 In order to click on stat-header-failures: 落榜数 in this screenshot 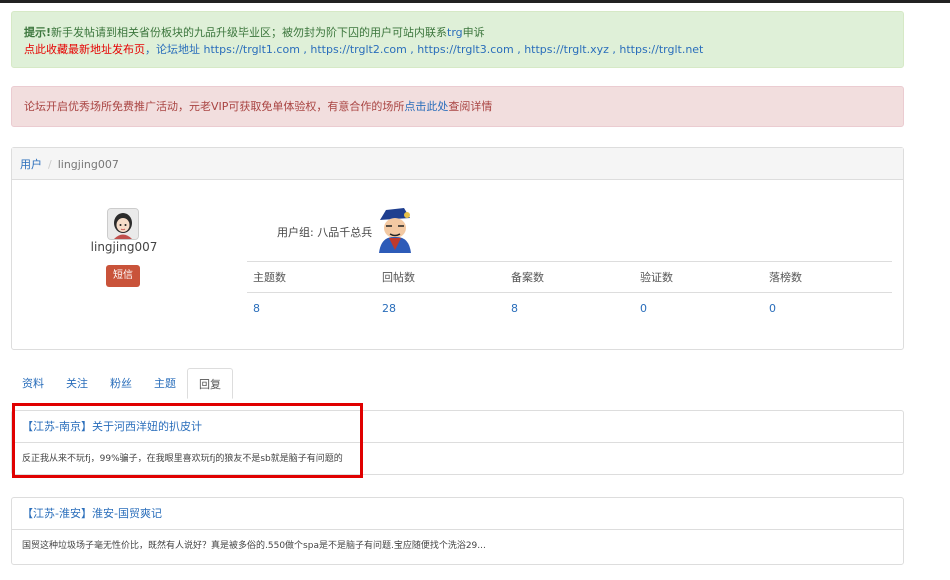, I will do `click(785, 277)`.